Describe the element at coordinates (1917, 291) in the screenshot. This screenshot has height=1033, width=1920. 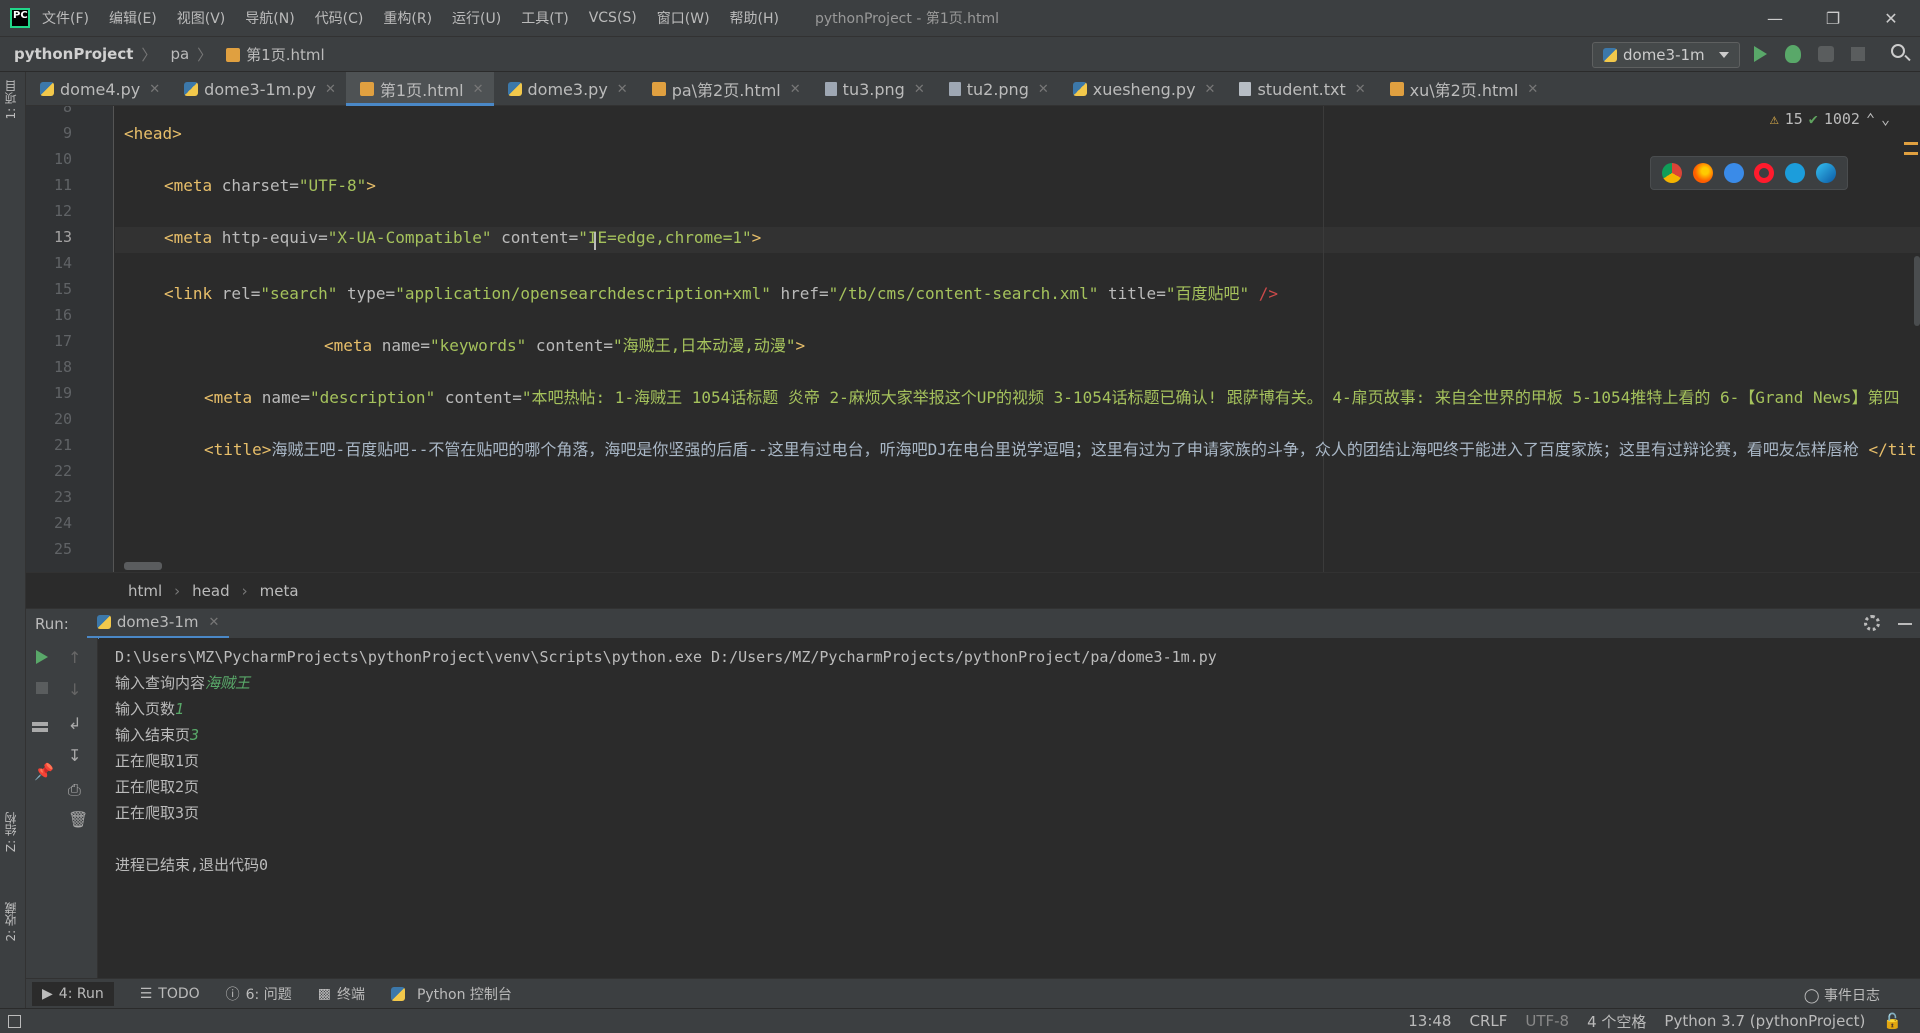
I see `vertical-scrollbar` at that location.